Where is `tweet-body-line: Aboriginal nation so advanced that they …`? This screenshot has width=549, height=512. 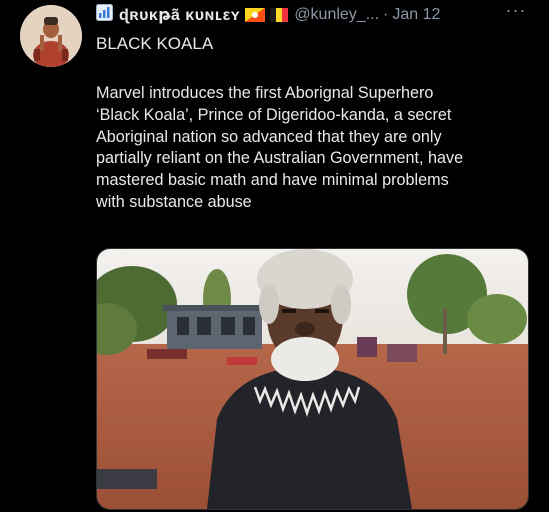 tweet-body-line: Aboriginal nation so advanced that they … is located at coordinates (269, 136).